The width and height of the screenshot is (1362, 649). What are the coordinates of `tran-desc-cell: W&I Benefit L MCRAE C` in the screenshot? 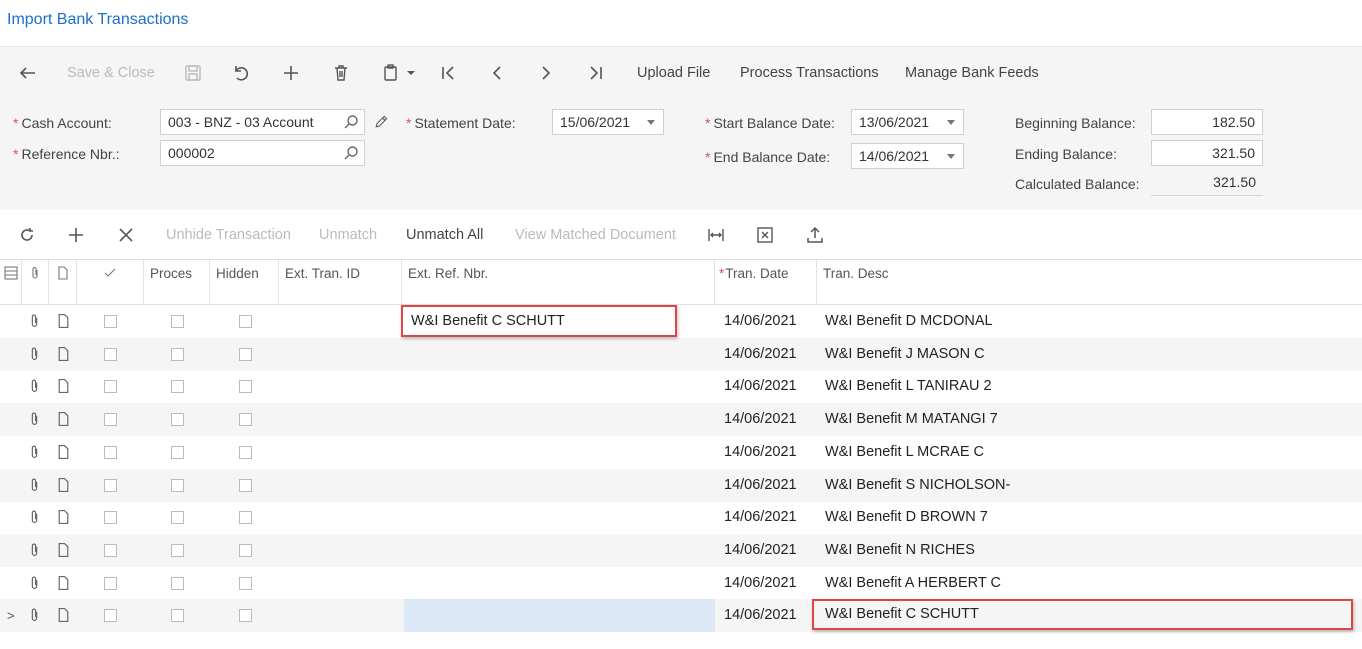 It's located at (925, 452).